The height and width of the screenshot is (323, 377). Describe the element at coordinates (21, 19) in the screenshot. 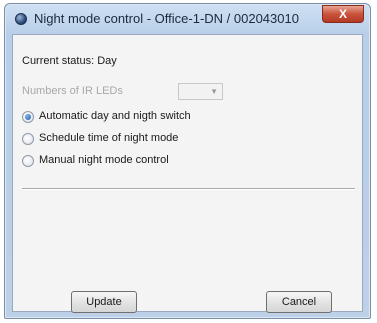

I see `app-icon` at that location.